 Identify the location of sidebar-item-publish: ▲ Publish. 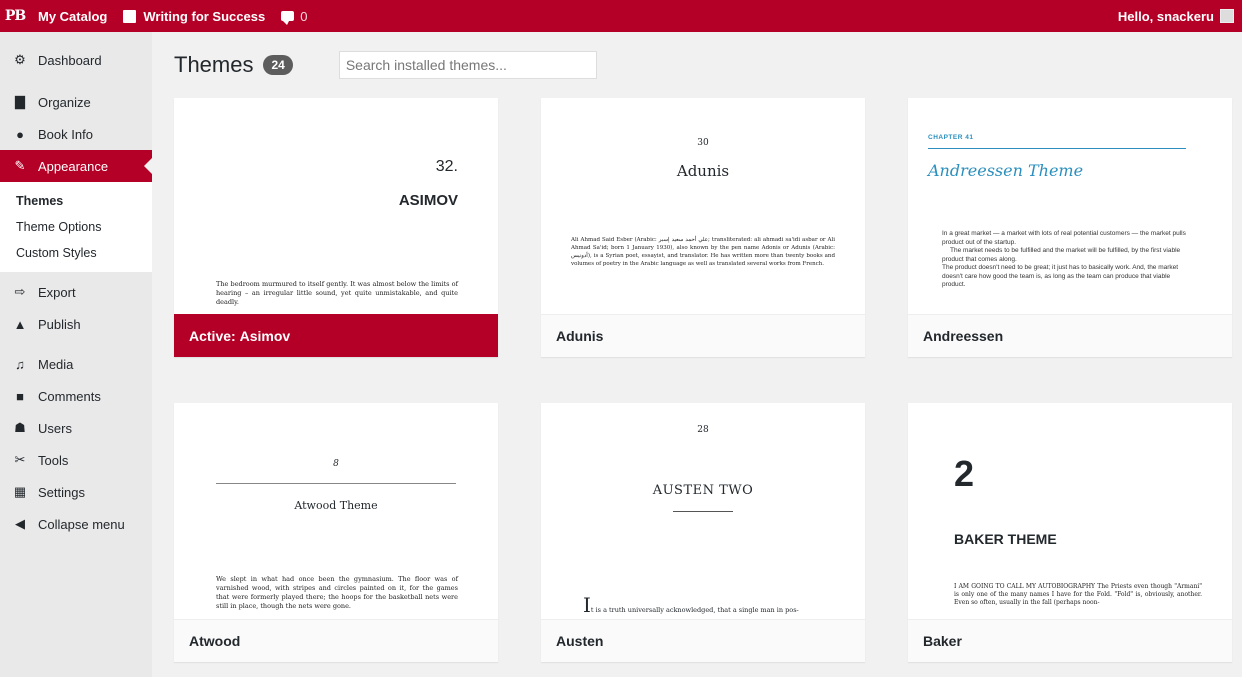
(76, 324).